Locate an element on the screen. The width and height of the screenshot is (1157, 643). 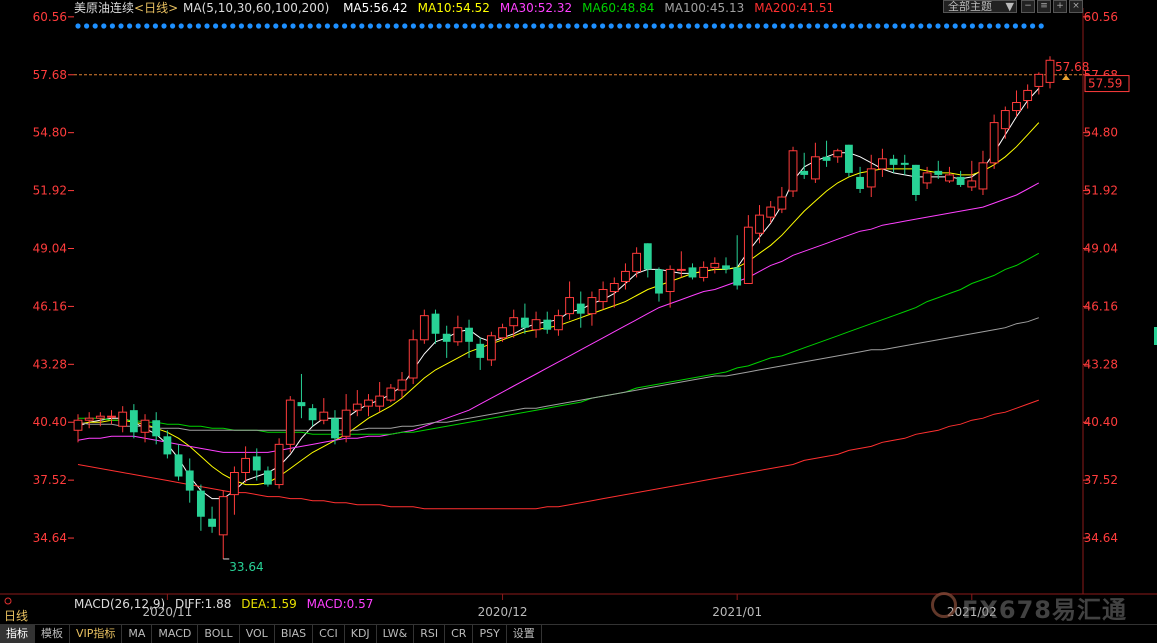
period-label: <日线> is located at coordinates (156, 8).